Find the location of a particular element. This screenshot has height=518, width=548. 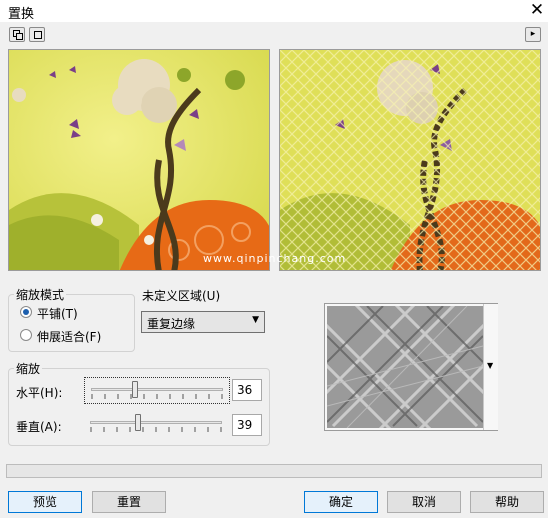

map-dropdown-strip: ▼ is located at coordinates (490, 367).